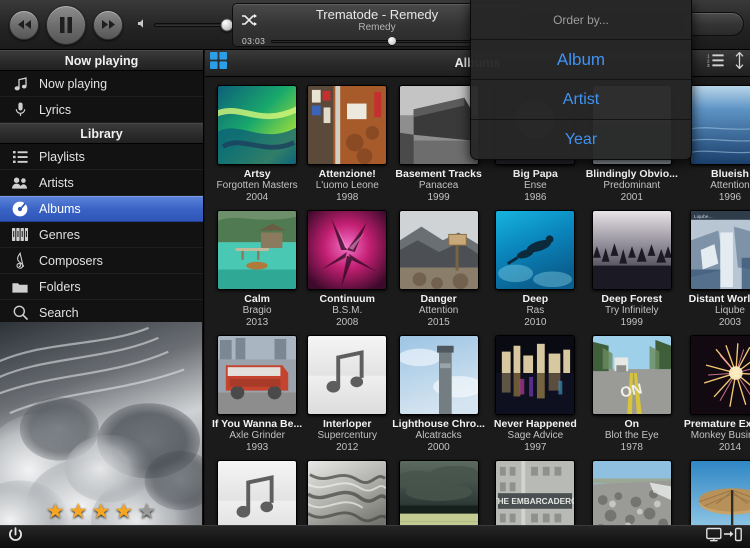 Image resolution: width=750 pixels, height=548 pixels. Describe the element at coordinates (632, 491) in the screenshot. I see `album-cell: There` at that location.